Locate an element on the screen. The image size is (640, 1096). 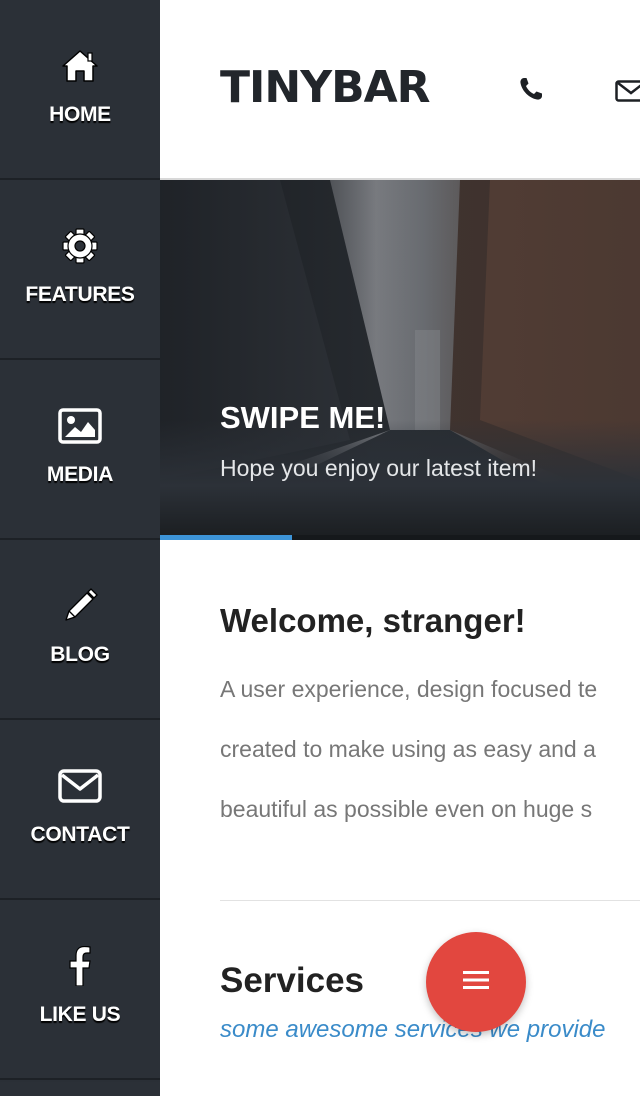
pencil-icon is located at coordinates (80, 606).